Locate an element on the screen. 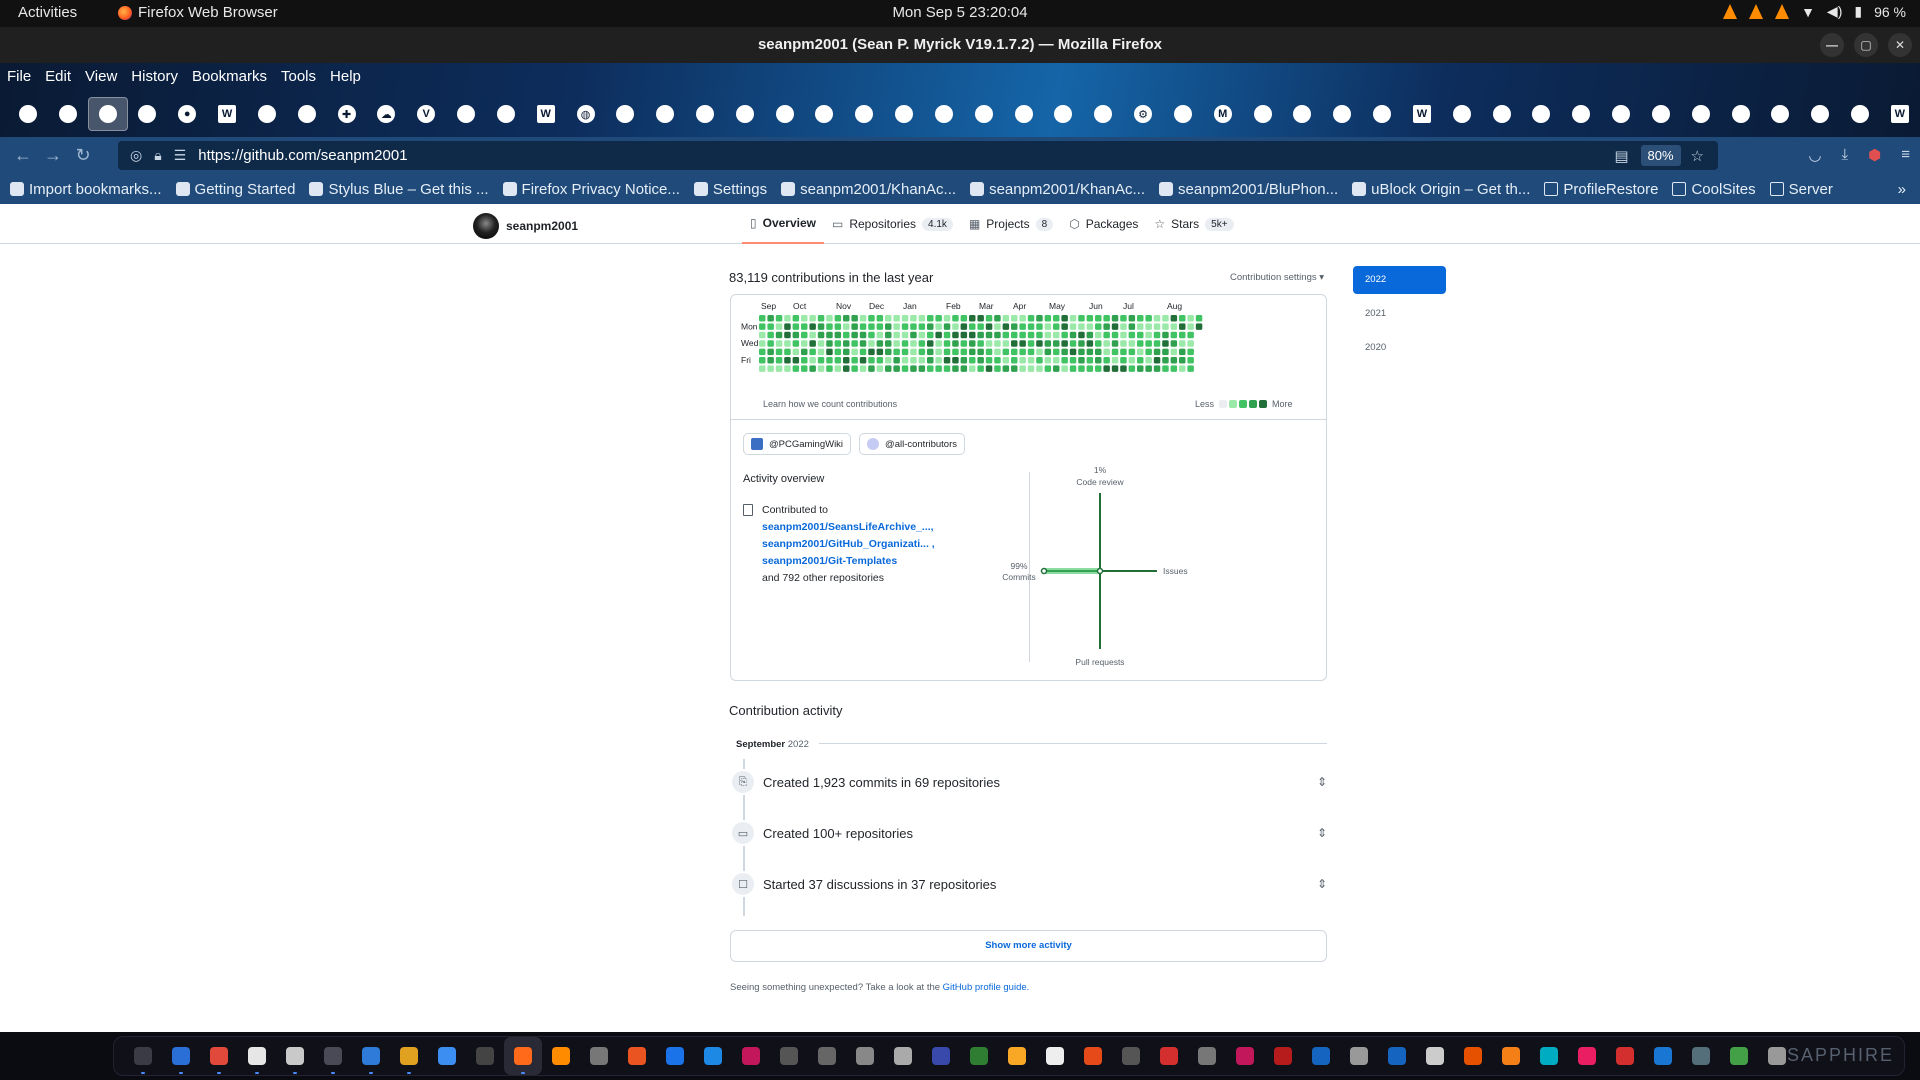 The height and width of the screenshot is (1080, 1920). browser-tab: ● is located at coordinates (187, 114).